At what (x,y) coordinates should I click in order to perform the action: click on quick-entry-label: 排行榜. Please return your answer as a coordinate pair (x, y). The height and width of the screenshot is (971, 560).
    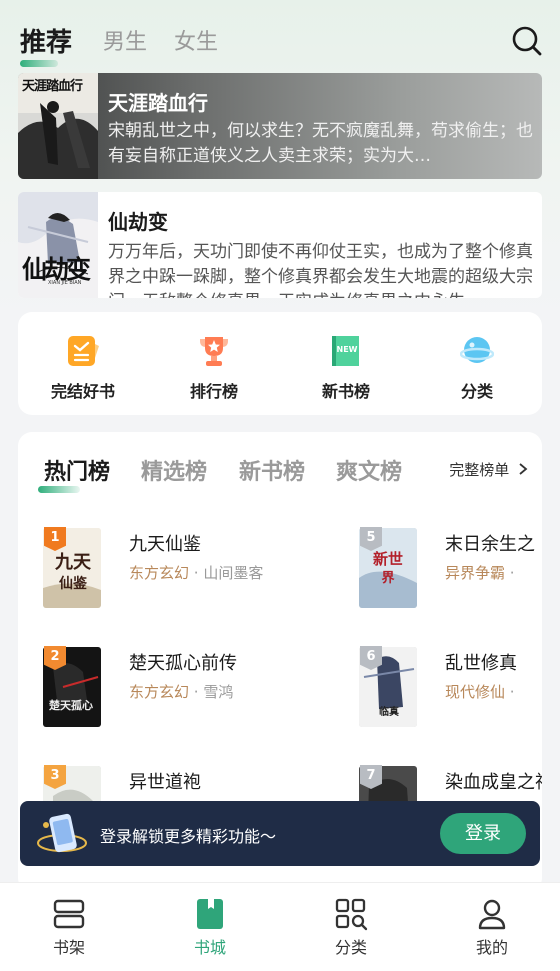
    Looking at the image, I should click on (213, 391).